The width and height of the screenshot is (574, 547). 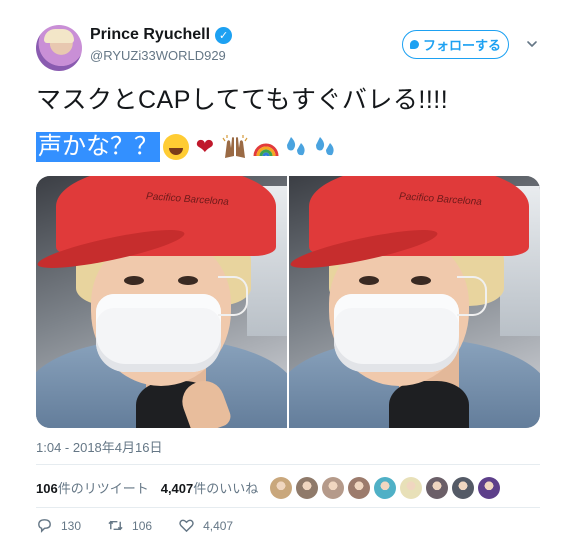 I want to click on selected-text: 声かな？？, so click(x=98, y=147).